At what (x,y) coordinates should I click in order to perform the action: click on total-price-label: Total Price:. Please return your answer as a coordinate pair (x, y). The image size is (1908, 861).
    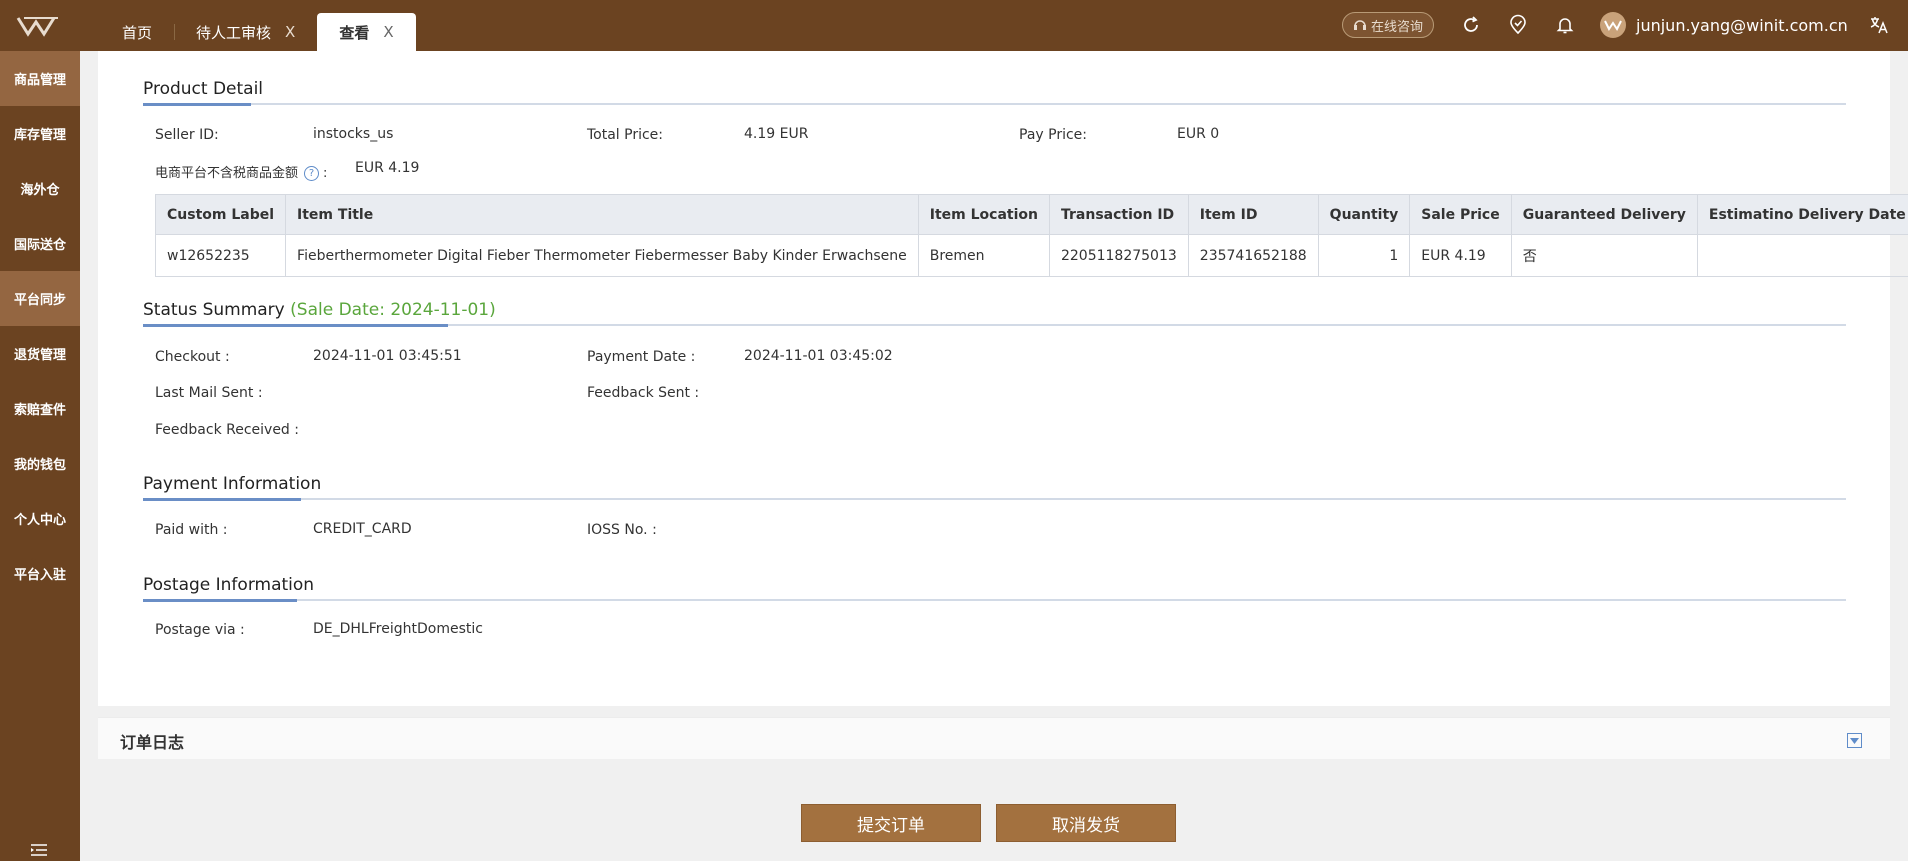
    Looking at the image, I should click on (625, 135).